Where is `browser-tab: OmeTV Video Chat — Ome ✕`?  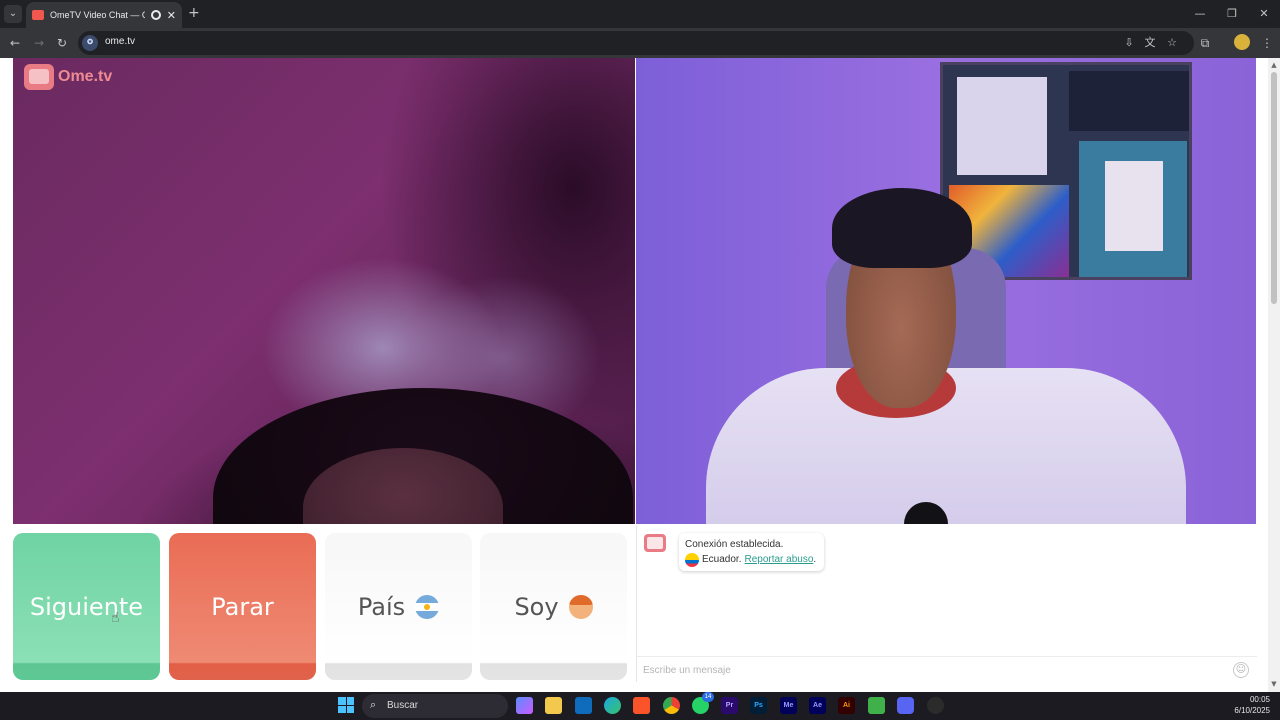 browser-tab: OmeTV Video Chat — Ome ✕ is located at coordinates (104, 15).